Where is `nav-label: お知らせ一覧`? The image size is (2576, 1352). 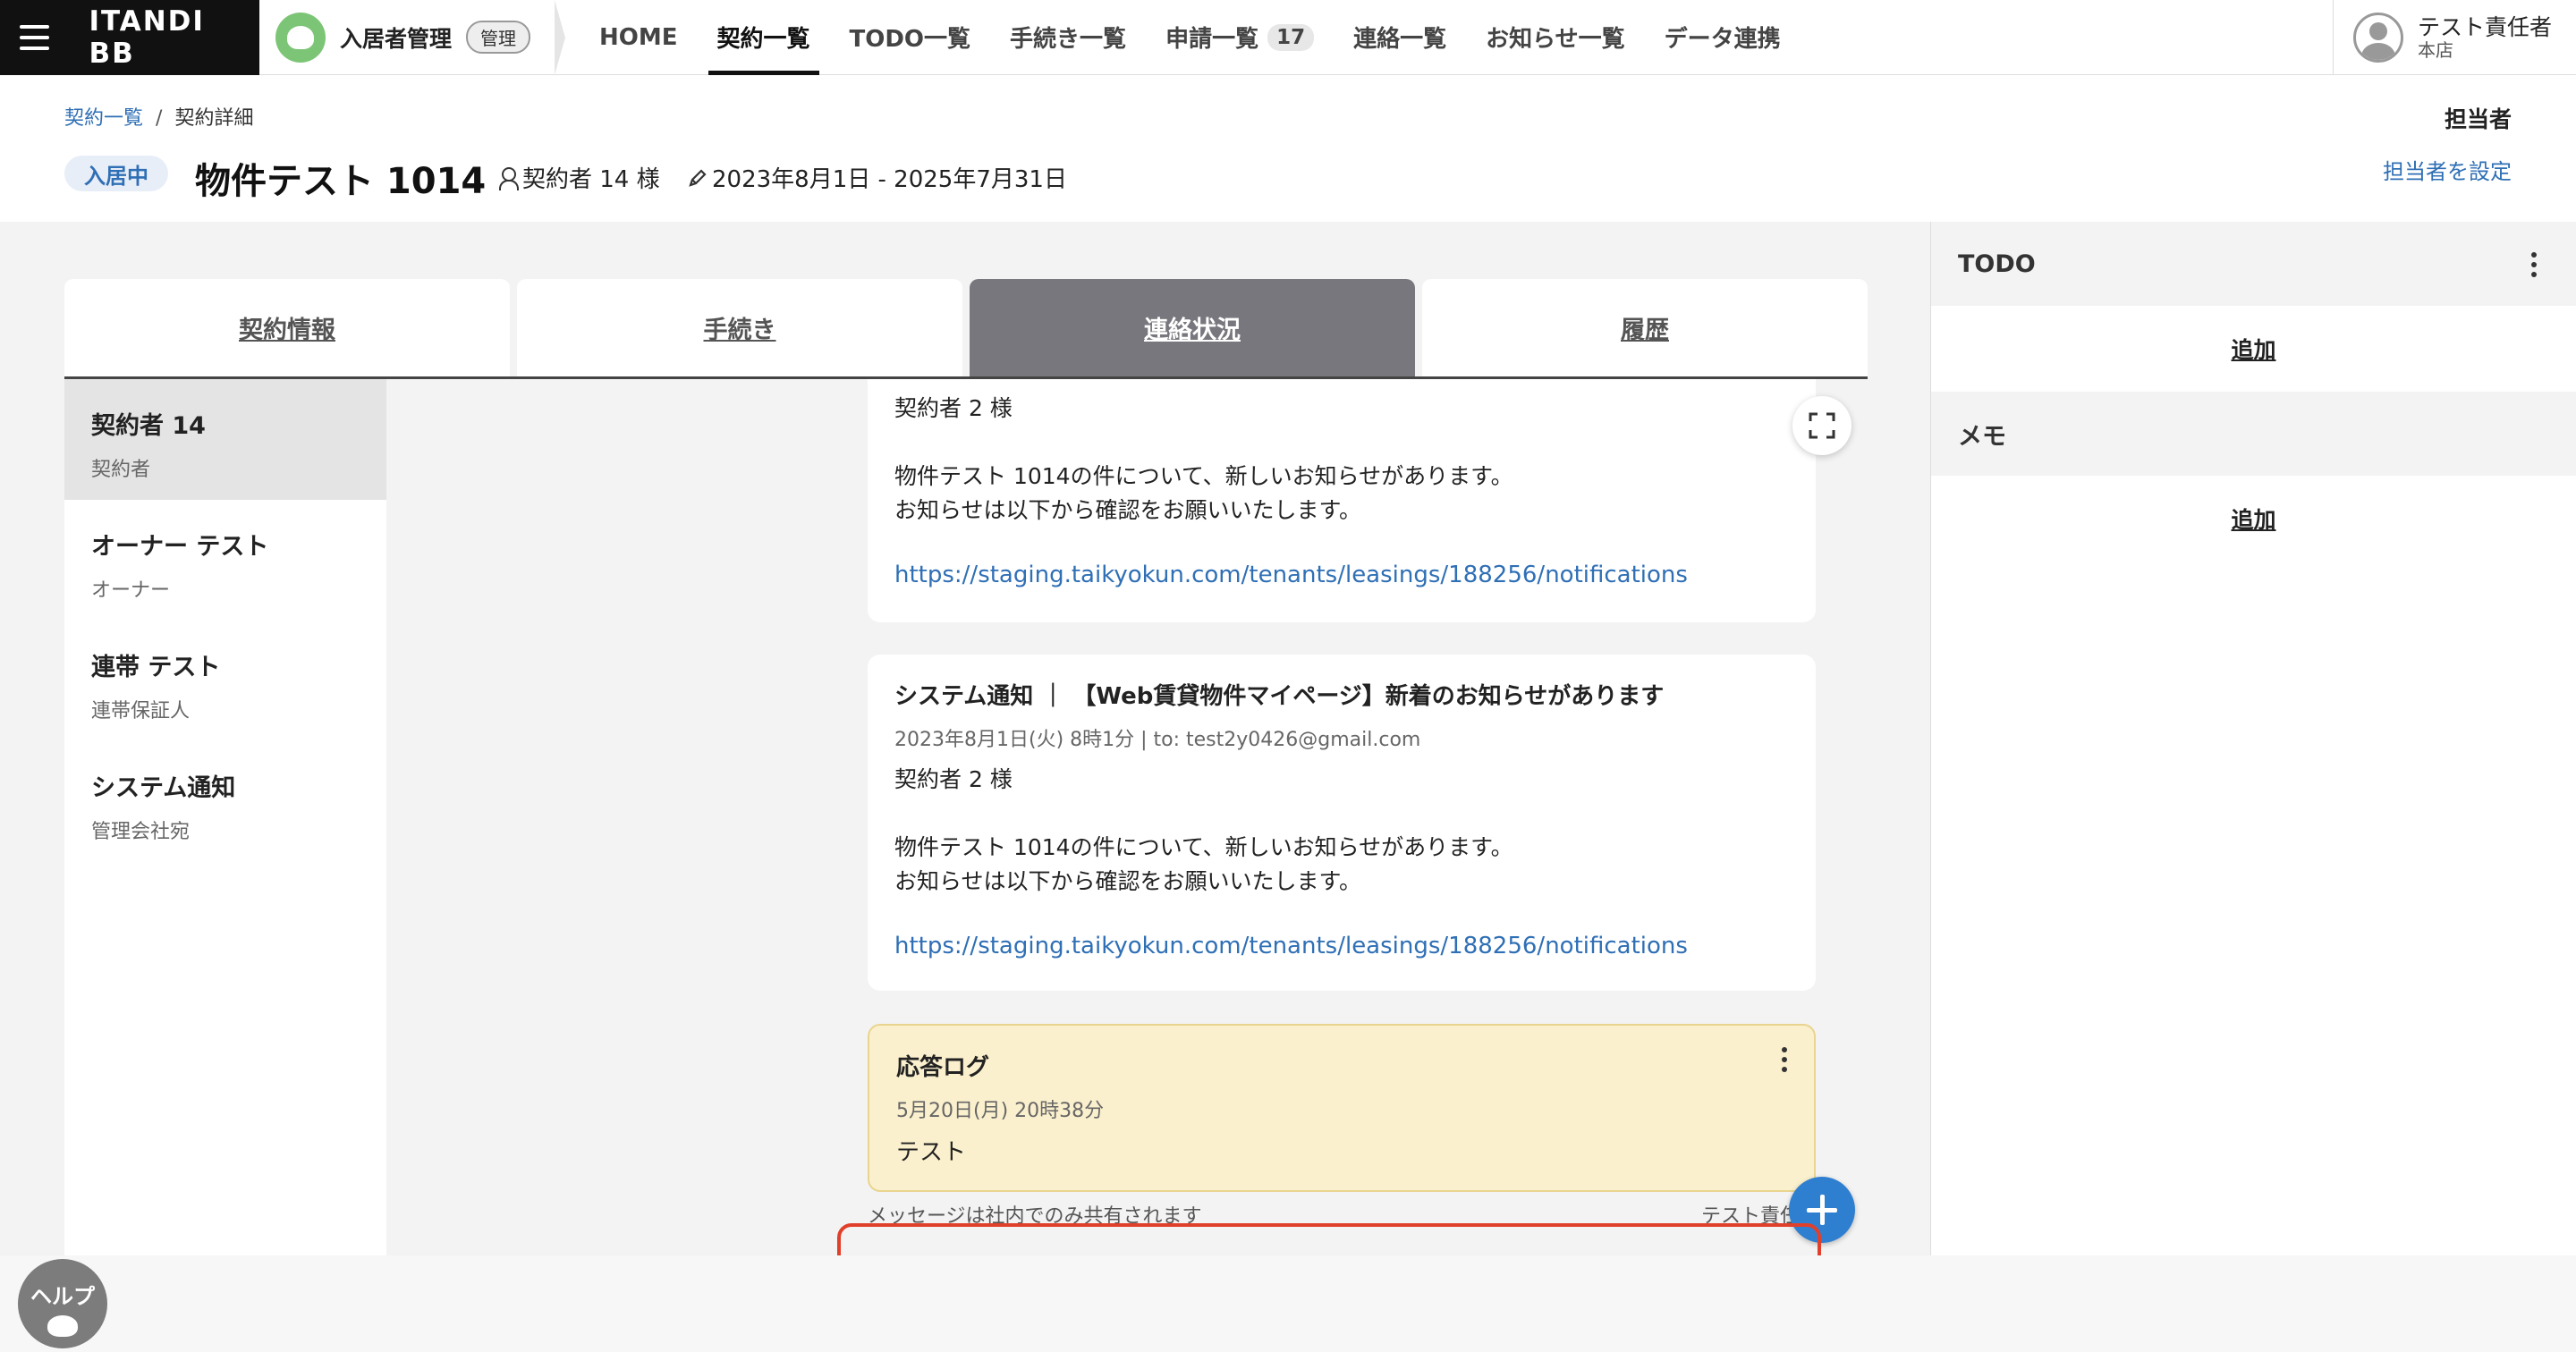
nav-label: お知らせ一覧 is located at coordinates (1555, 39).